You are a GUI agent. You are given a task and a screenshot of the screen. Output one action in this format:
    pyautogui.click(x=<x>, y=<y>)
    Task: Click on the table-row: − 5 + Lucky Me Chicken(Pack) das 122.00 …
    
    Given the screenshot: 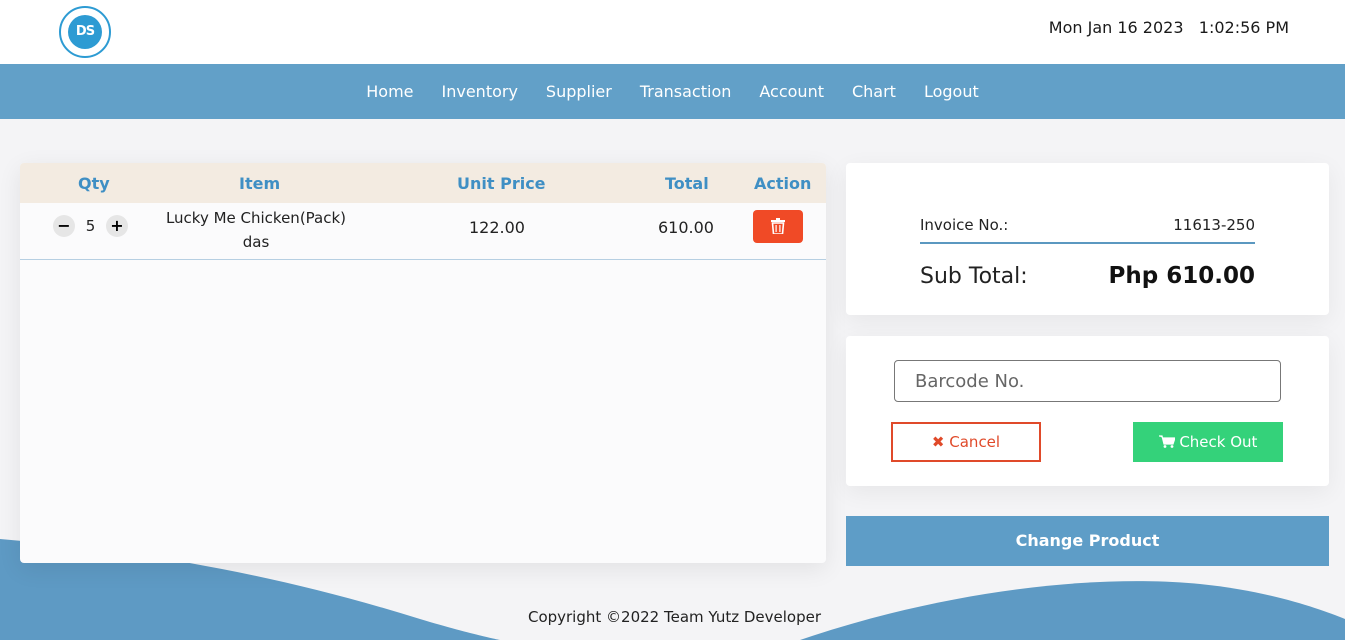 What is the action you would take?
    pyautogui.click(x=423, y=231)
    